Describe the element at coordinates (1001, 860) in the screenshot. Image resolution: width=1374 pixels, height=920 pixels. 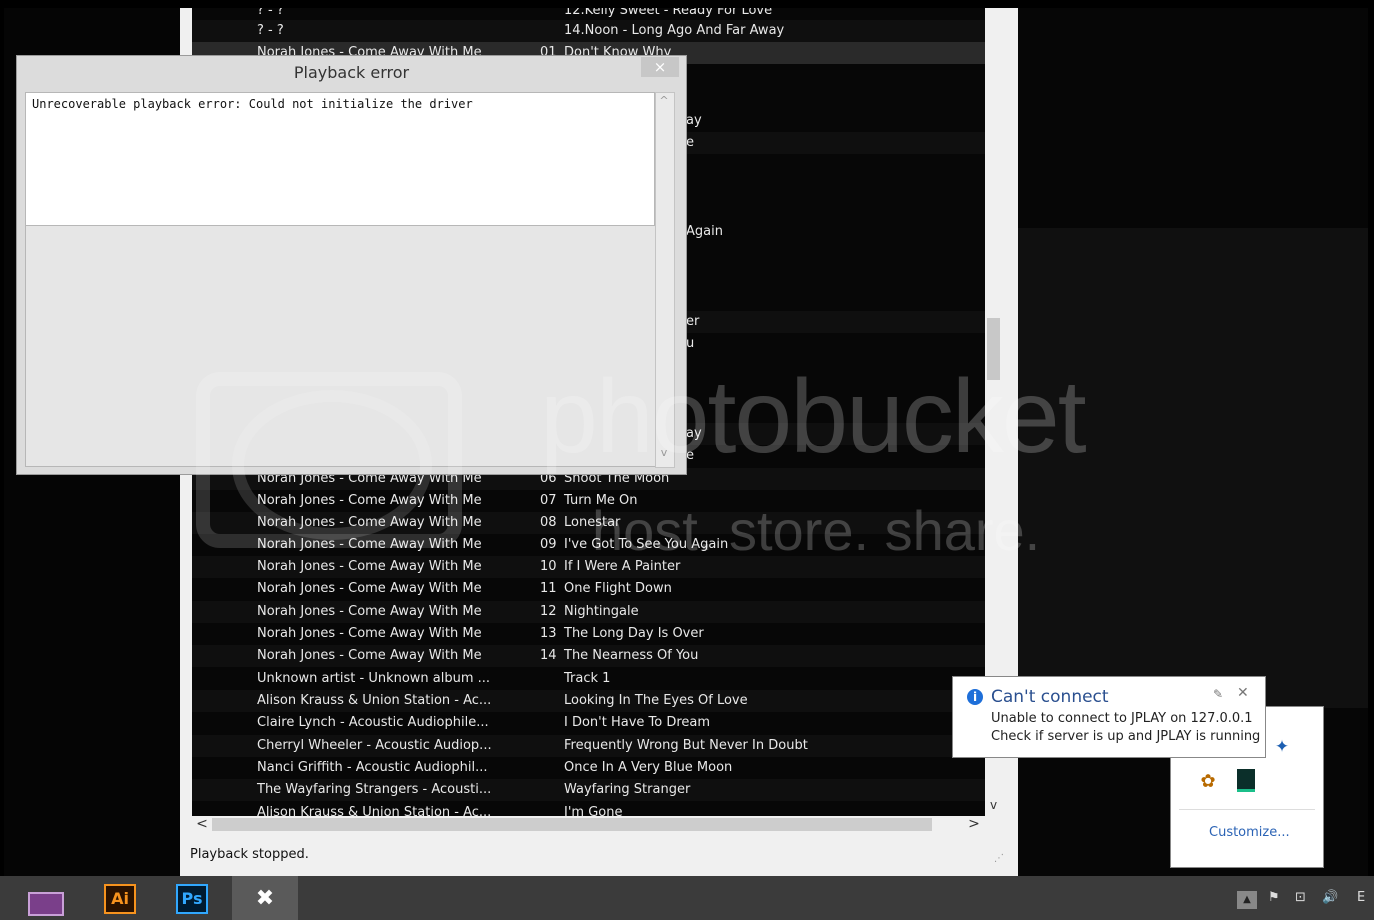
I see `resize-grip-icon: ⋰` at that location.